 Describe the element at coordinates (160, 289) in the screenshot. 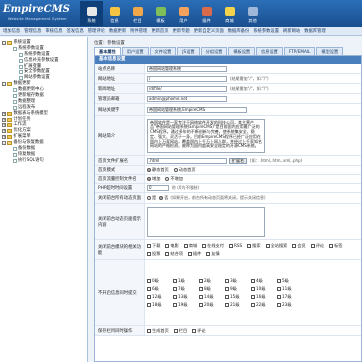

I see `checkbox-option: 6级` at that location.